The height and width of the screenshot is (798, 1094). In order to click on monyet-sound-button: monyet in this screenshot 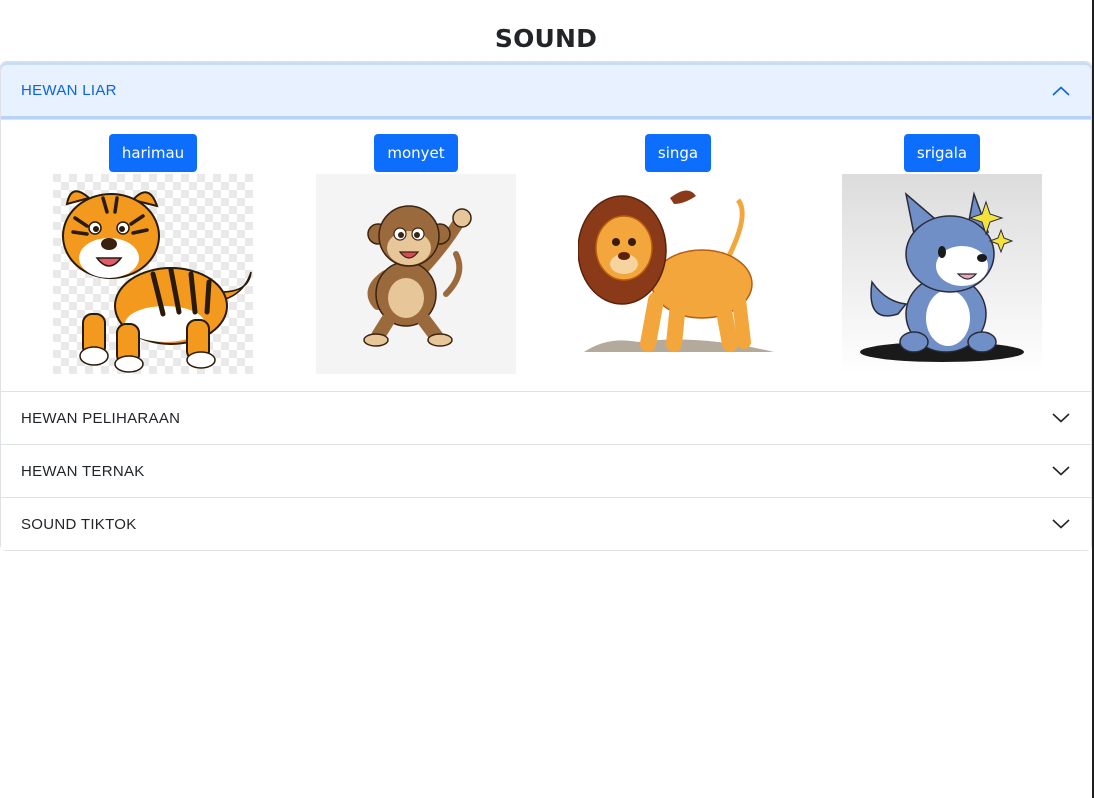, I will do `click(416, 153)`.